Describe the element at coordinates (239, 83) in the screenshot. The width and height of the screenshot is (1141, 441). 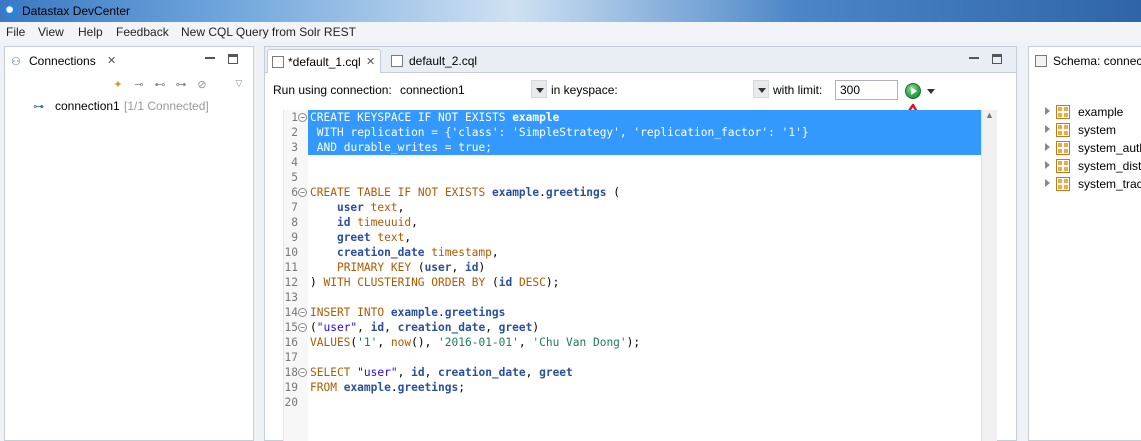
I see `view-menu-chevron-down-icon: ▽` at that location.